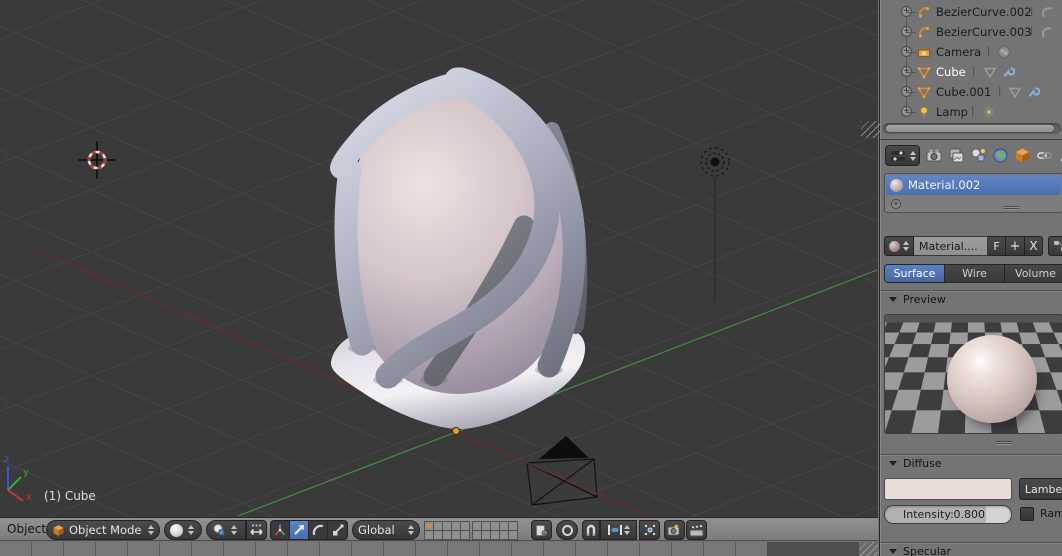 The width and height of the screenshot is (1062, 556). Describe the element at coordinates (591, 530) in the screenshot. I see `snap-toggle` at that location.